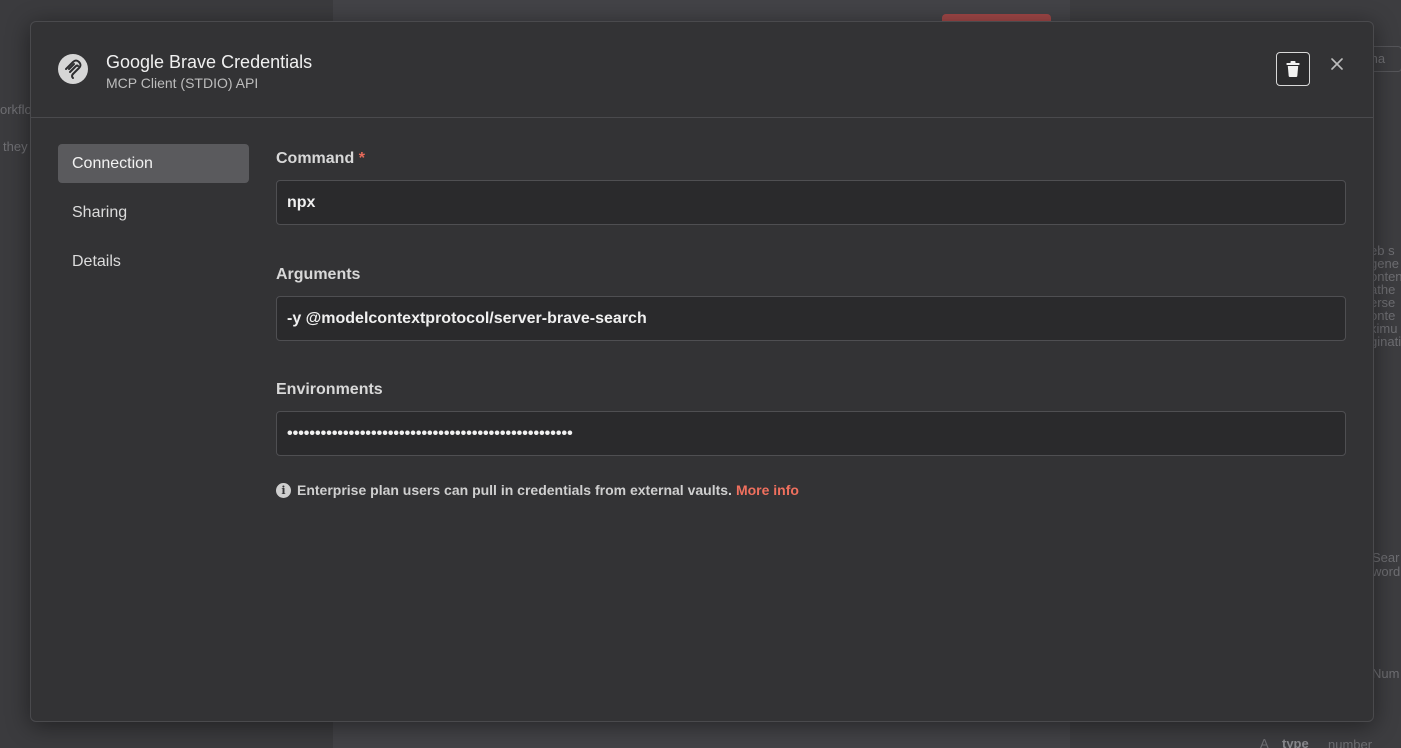 The width and height of the screenshot is (1401, 748). I want to click on background-text: Sear, so click(1386, 557).